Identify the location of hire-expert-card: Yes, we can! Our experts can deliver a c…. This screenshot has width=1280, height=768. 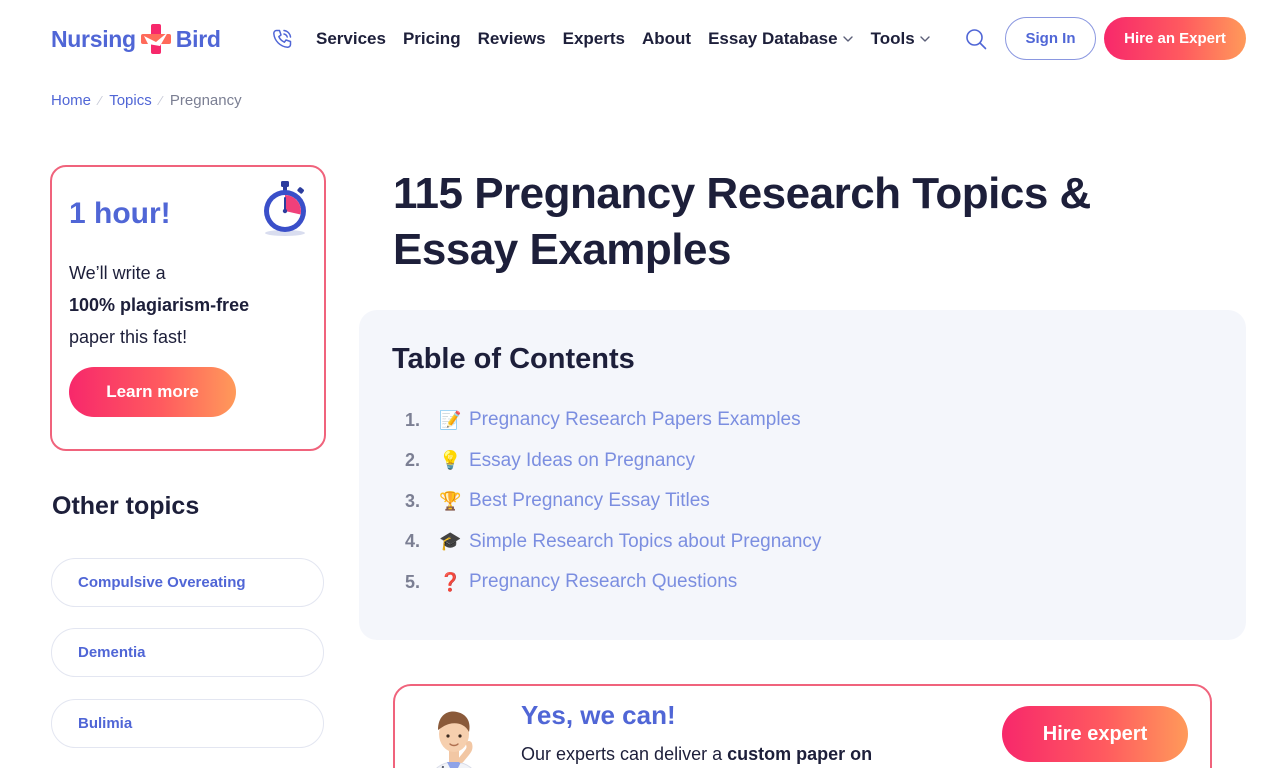
(802, 726).